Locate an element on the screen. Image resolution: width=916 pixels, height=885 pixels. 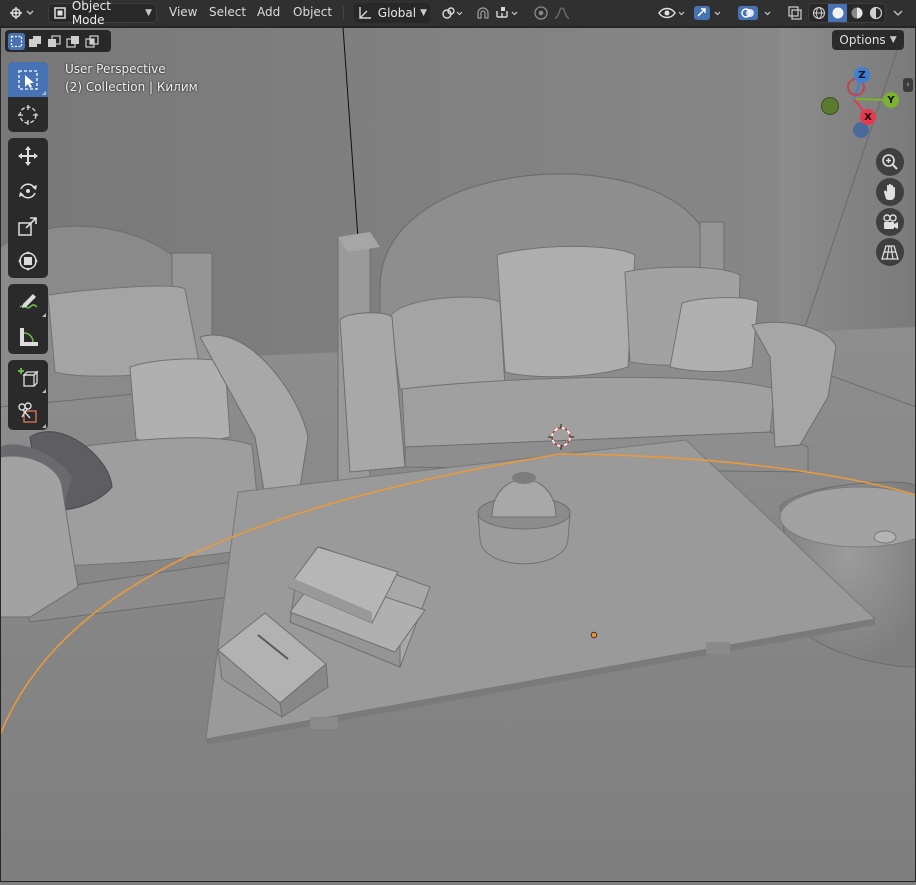
gizmo-y-label: Y is located at coordinates (891, 100).